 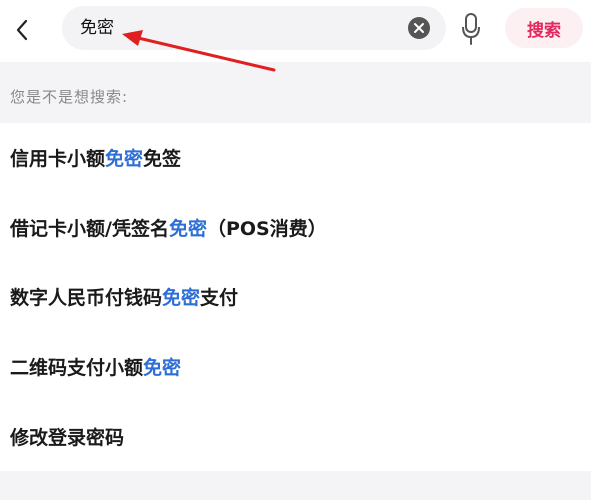 What do you see at coordinates (77, 368) in the screenshot?
I see `suggestion-text: 二维码支付小额` at bounding box center [77, 368].